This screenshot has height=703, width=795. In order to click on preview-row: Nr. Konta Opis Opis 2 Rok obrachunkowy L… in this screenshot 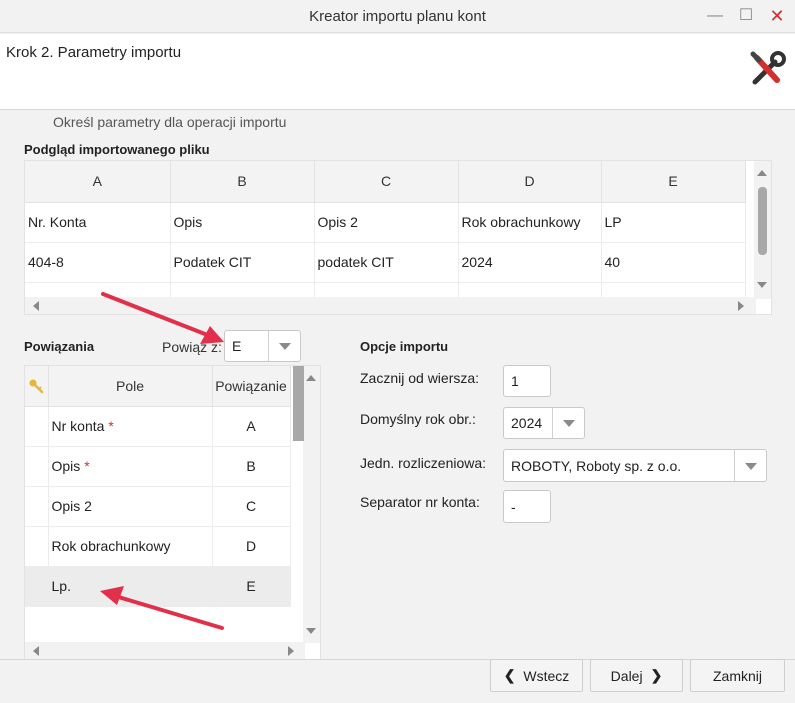, I will do `click(385, 222)`.